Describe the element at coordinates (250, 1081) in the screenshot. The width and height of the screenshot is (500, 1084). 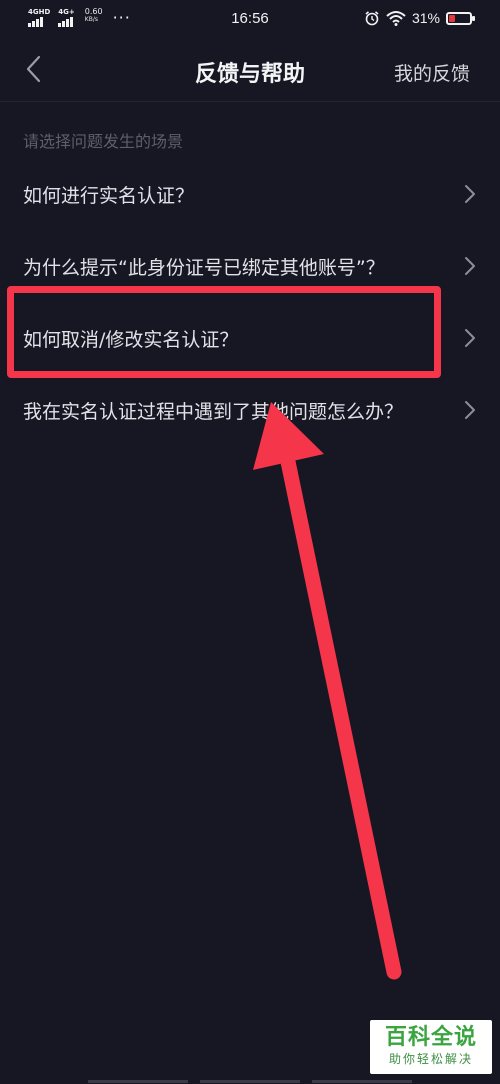
I see `system-nav-strip` at that location.